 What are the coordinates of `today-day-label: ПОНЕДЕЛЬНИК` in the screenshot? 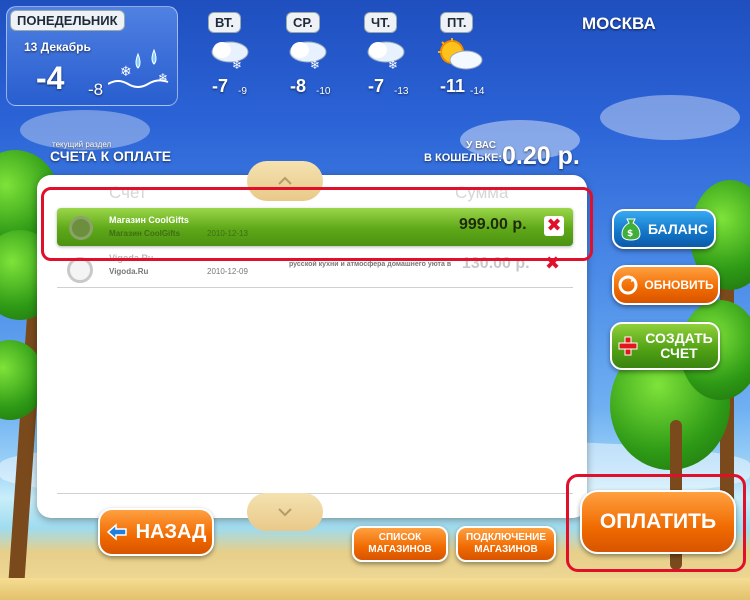 It's located at (67, 20).